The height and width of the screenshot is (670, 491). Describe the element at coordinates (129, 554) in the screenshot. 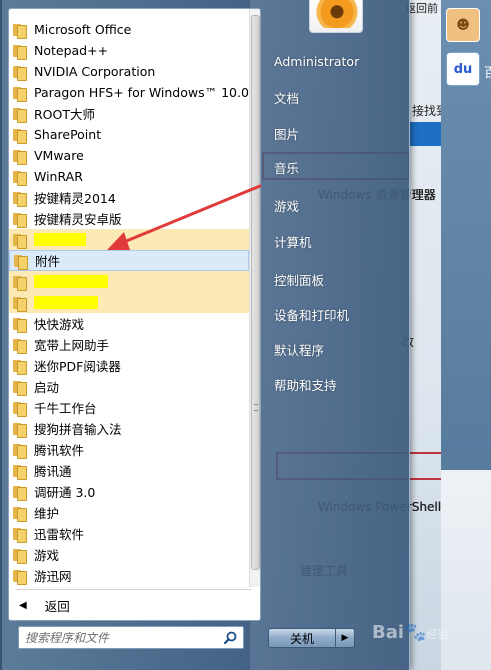

I see `program-item: 游戏` at that location.